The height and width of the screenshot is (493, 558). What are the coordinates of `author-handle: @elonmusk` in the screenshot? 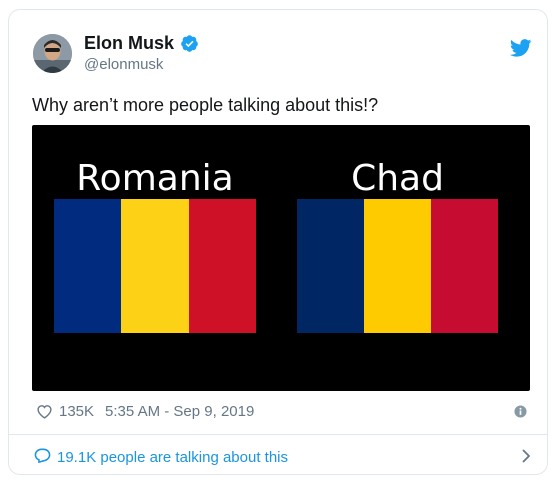 It's located at (123, 65).